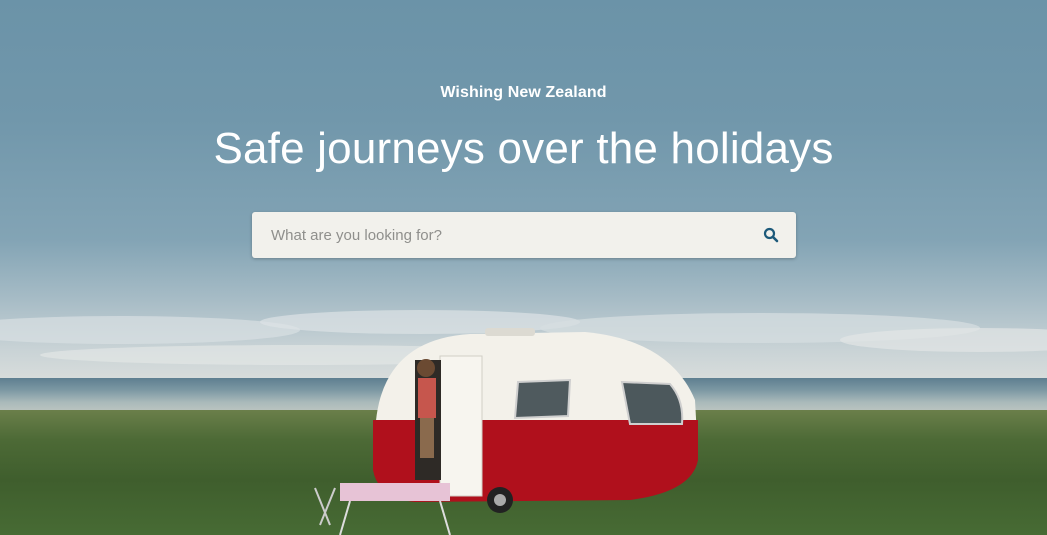 The width and height of the screenshot is (1047, 535). I want to click on search-input, so click(497, 235).